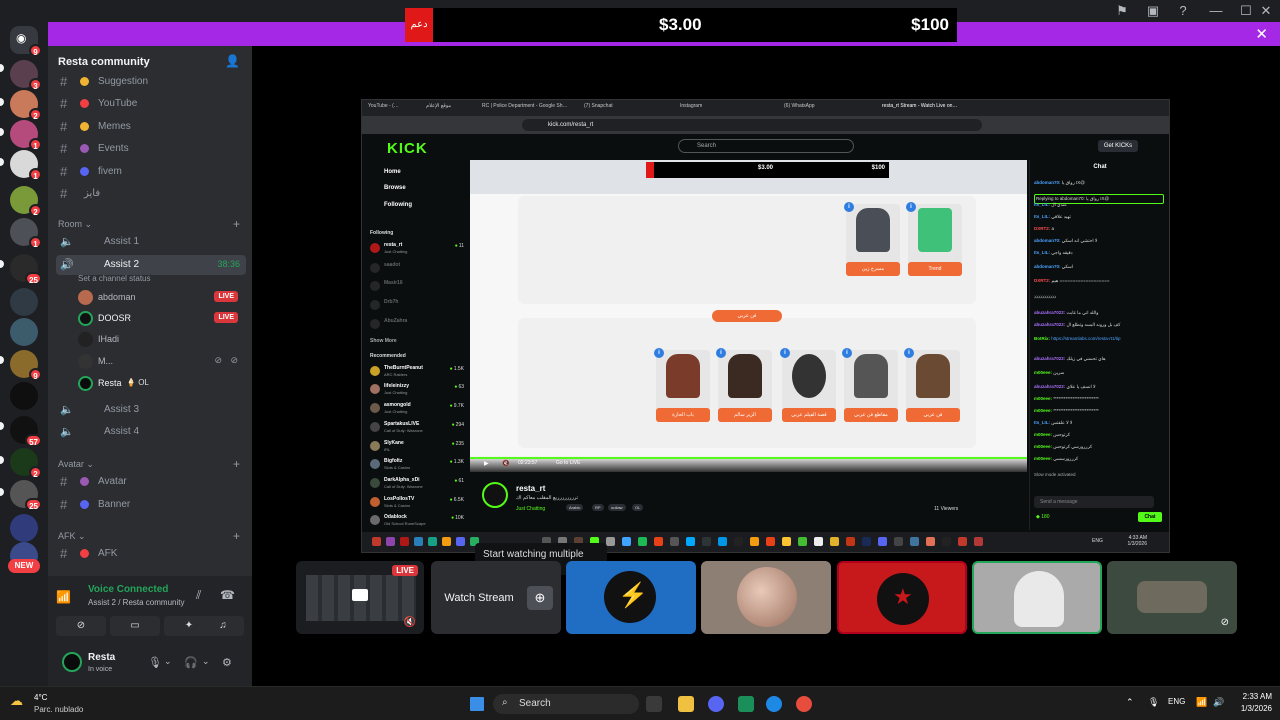  What do you see at coordinates (405, 570) in the screenshot?
I see `live-badge: LIVE` at bounding box center [405, 570].